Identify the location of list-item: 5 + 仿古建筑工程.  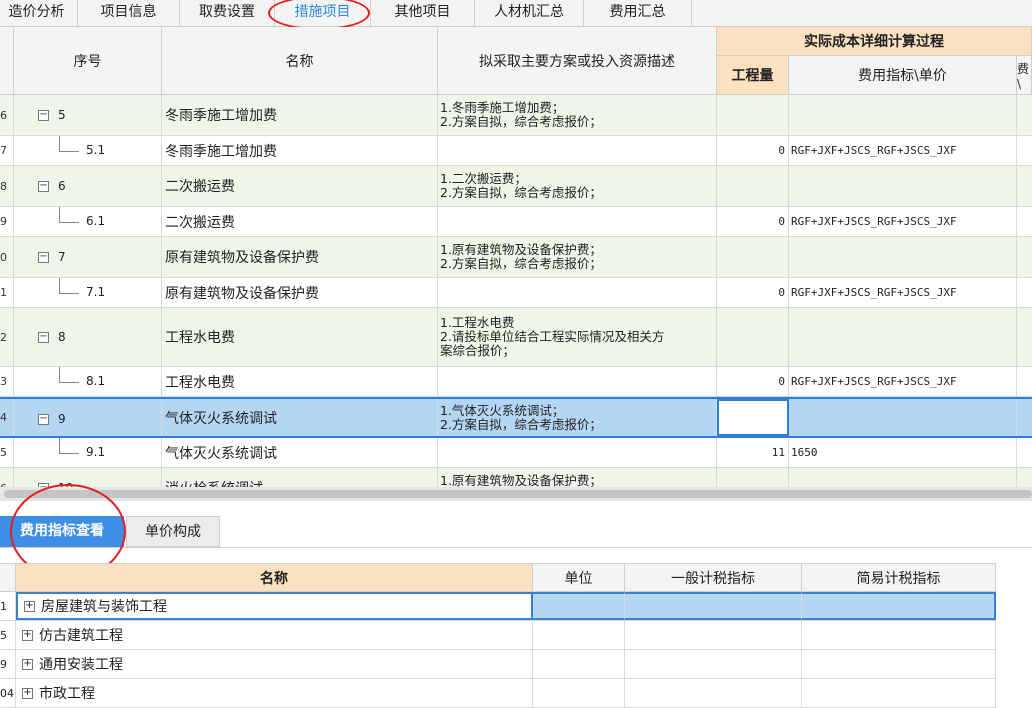
(498, 635).